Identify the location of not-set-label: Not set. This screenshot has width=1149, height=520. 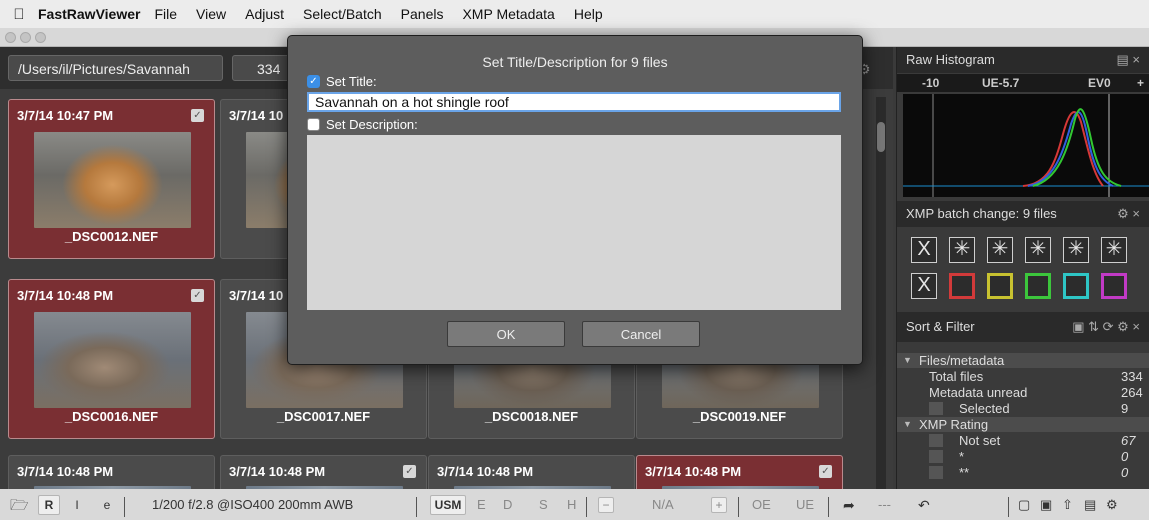
(980, 440).